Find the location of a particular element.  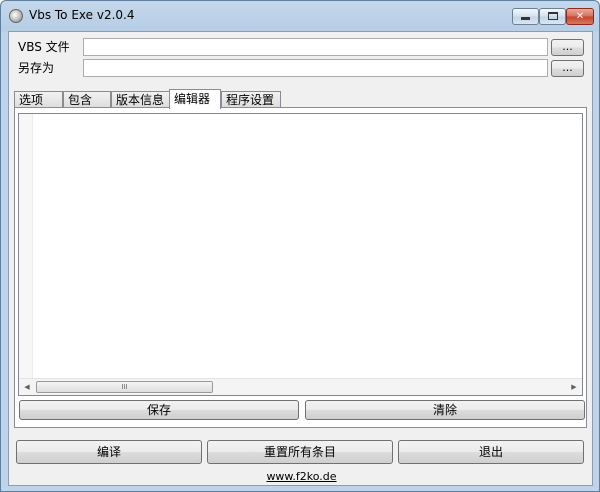

save-as-label: 另存为 is located at coordinates (36, 68).